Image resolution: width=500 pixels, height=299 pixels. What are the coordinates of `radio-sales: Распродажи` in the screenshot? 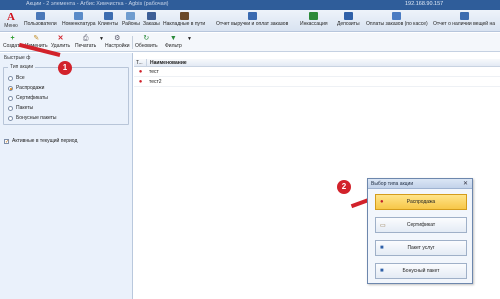 It's located at (26, 88).